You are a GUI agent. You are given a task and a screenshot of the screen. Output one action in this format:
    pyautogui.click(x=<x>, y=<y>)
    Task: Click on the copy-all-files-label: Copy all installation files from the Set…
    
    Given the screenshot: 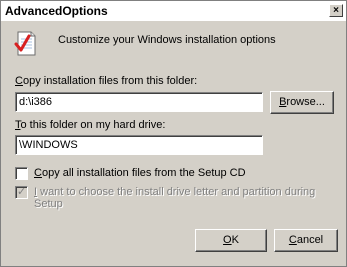 What is the action you would take?
    pyautogui.click(x=140, y=173)
    